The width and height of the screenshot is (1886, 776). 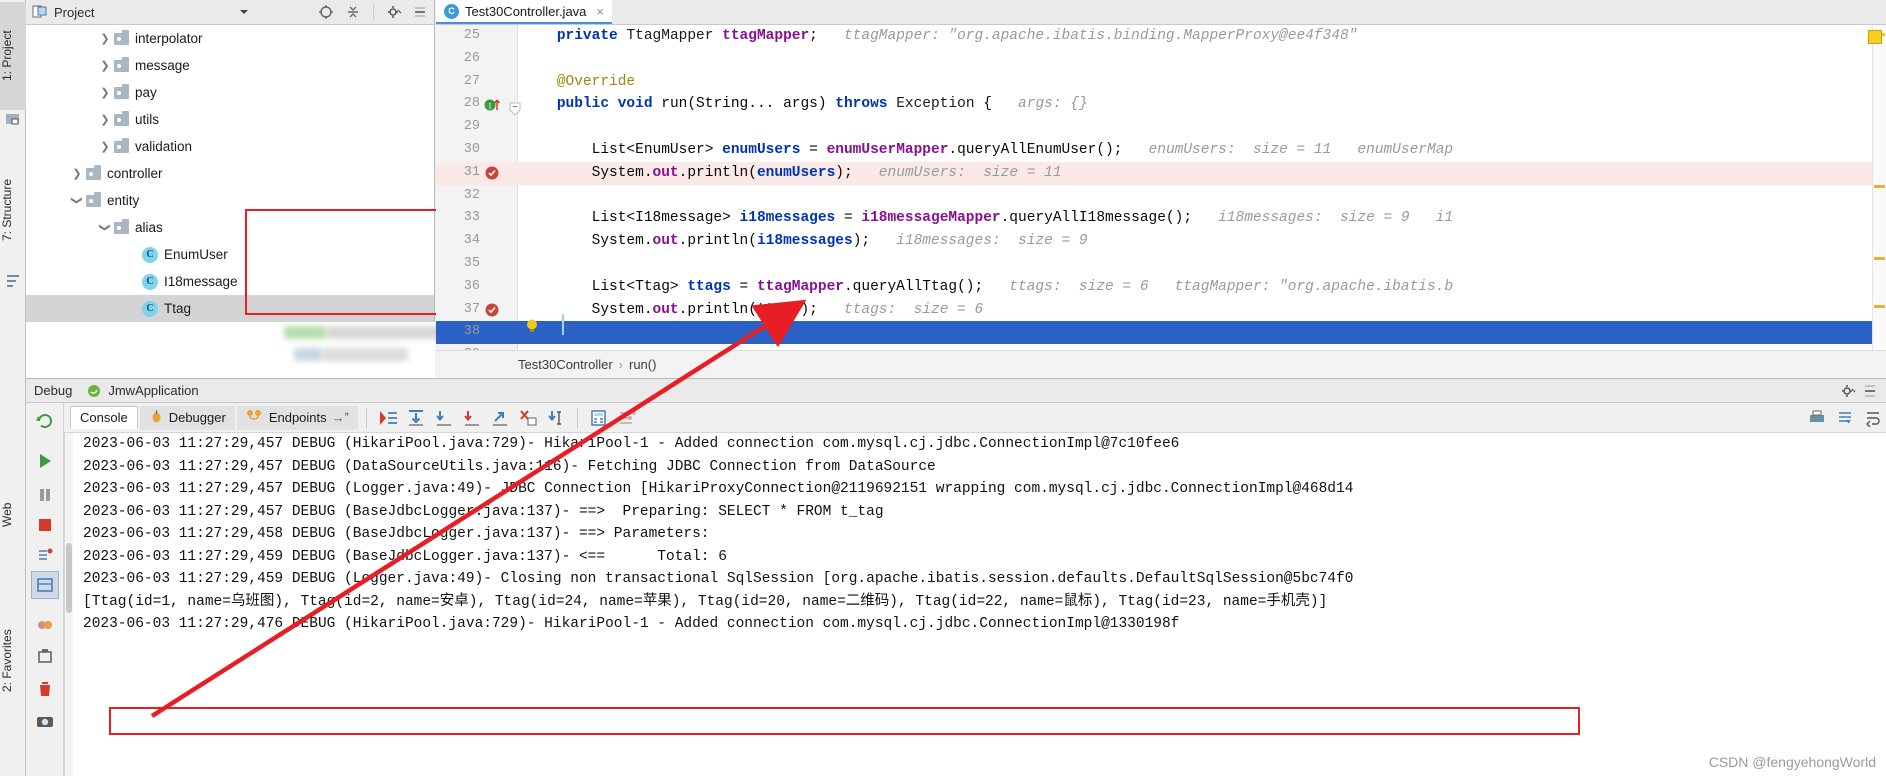 What do you see at coordinates (444, 418) in the screenshot?
I see `step-into-icon` at bounding box center [444, 418].